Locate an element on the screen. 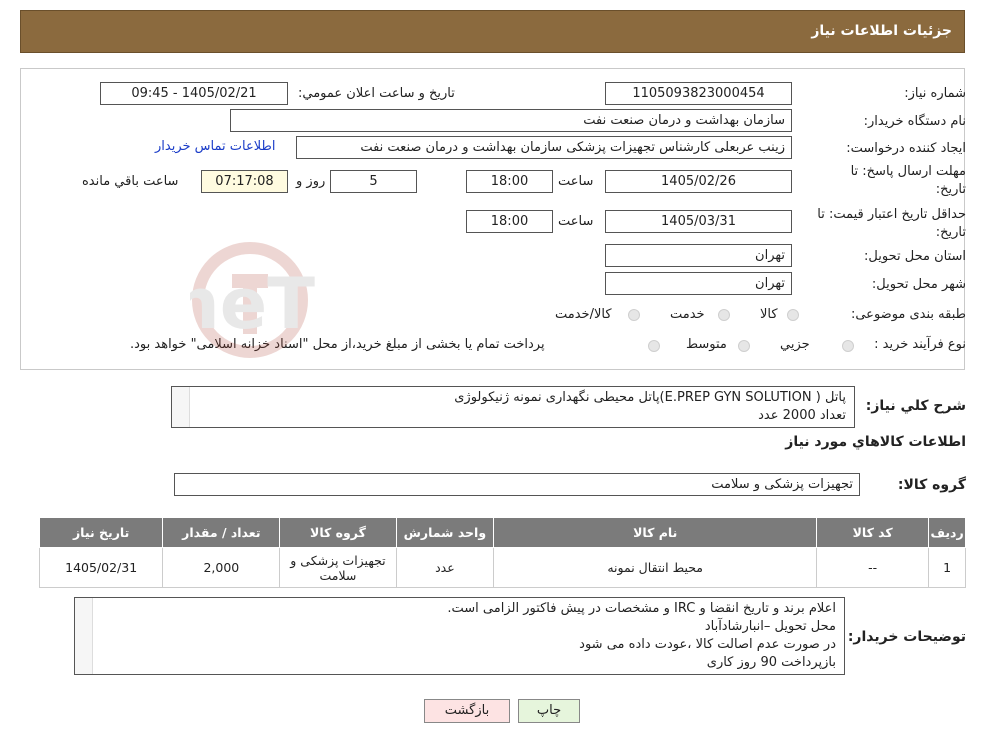 The image size is (985, 744). category-both-radio is located at coordinates (634, 315).